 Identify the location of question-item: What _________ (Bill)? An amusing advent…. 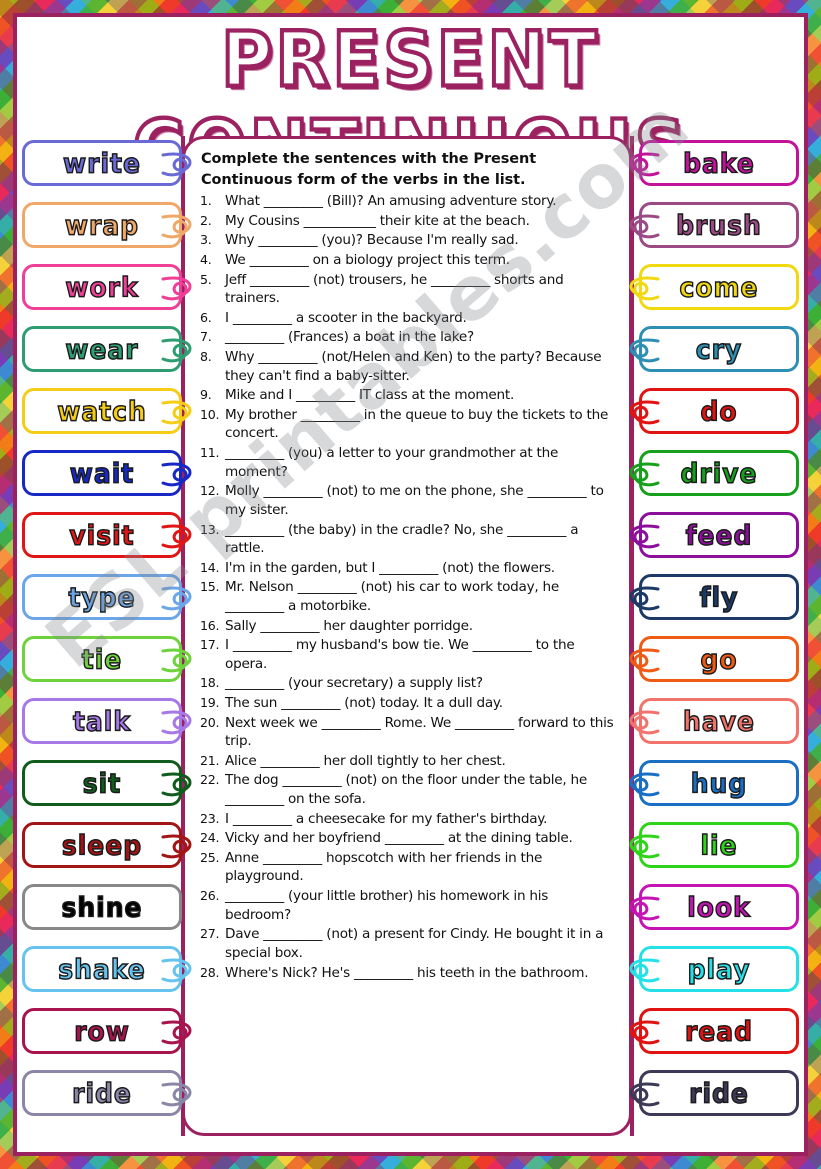
(378, 201).